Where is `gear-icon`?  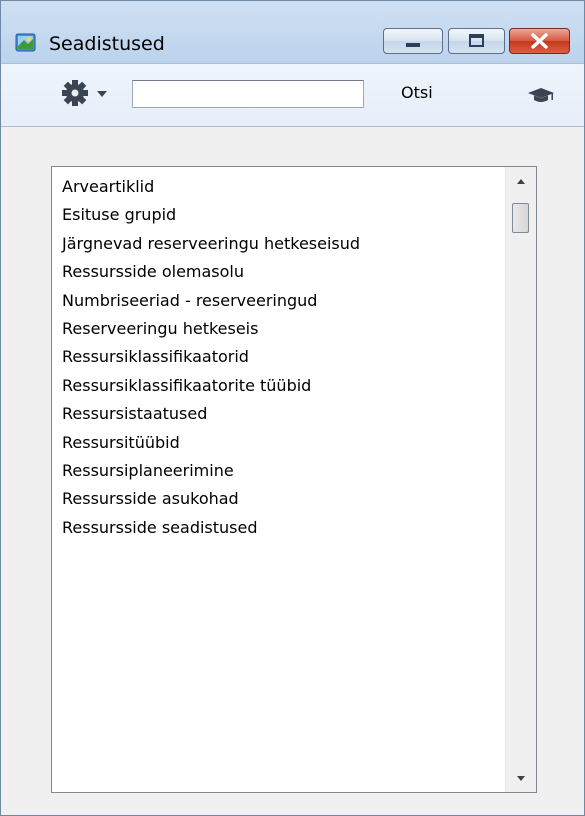 gear-icon is located at coordinates (75, 93).